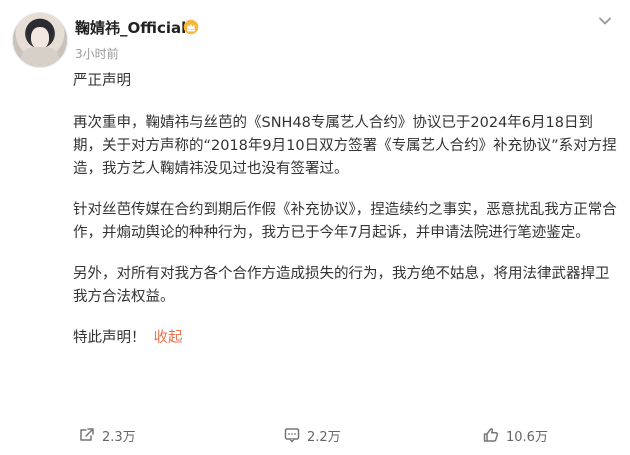 Image resolution: width=630 pixels, height=455 pixels. Describe the element at coordinates (102, 81) in the screenshot. I see `post-title: 严正声明` at that location.